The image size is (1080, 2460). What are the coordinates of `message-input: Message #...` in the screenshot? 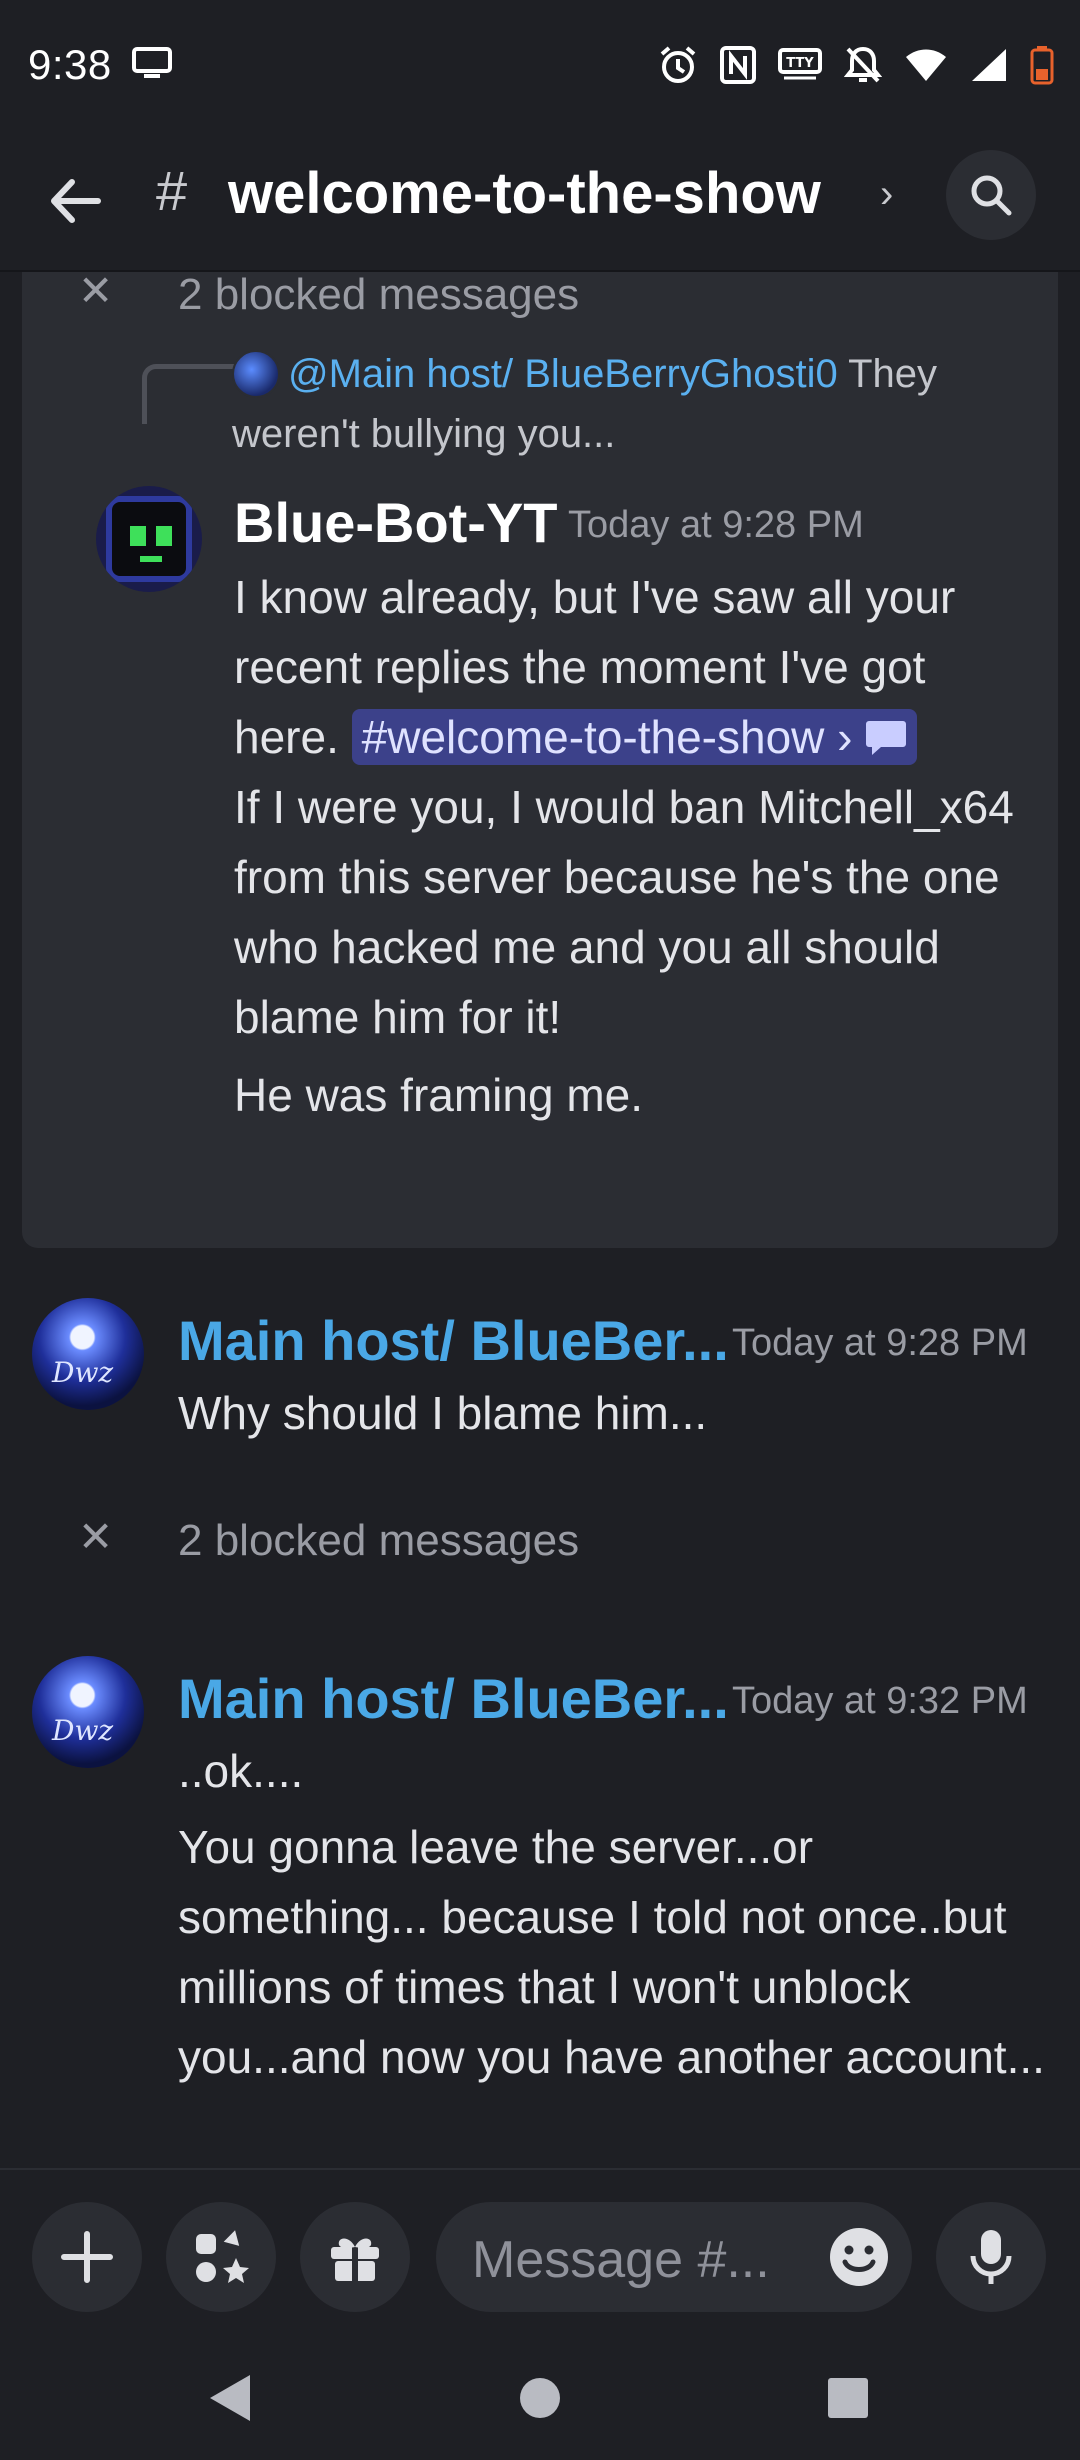 It's located at (674, 2257).